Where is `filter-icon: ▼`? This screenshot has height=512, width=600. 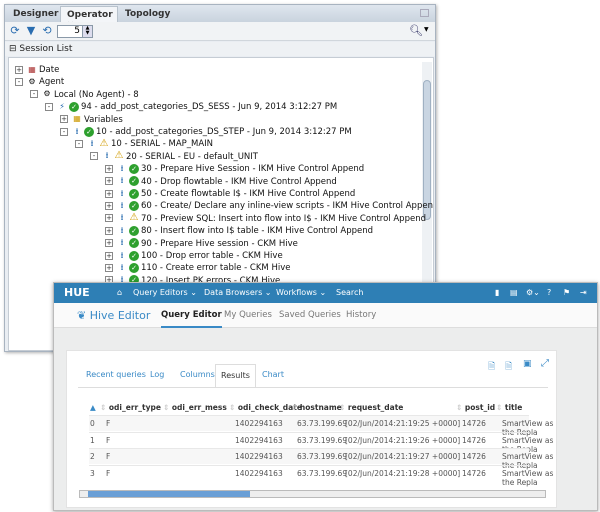
filter-icon: ▼ is located at coordinates (31, 31).